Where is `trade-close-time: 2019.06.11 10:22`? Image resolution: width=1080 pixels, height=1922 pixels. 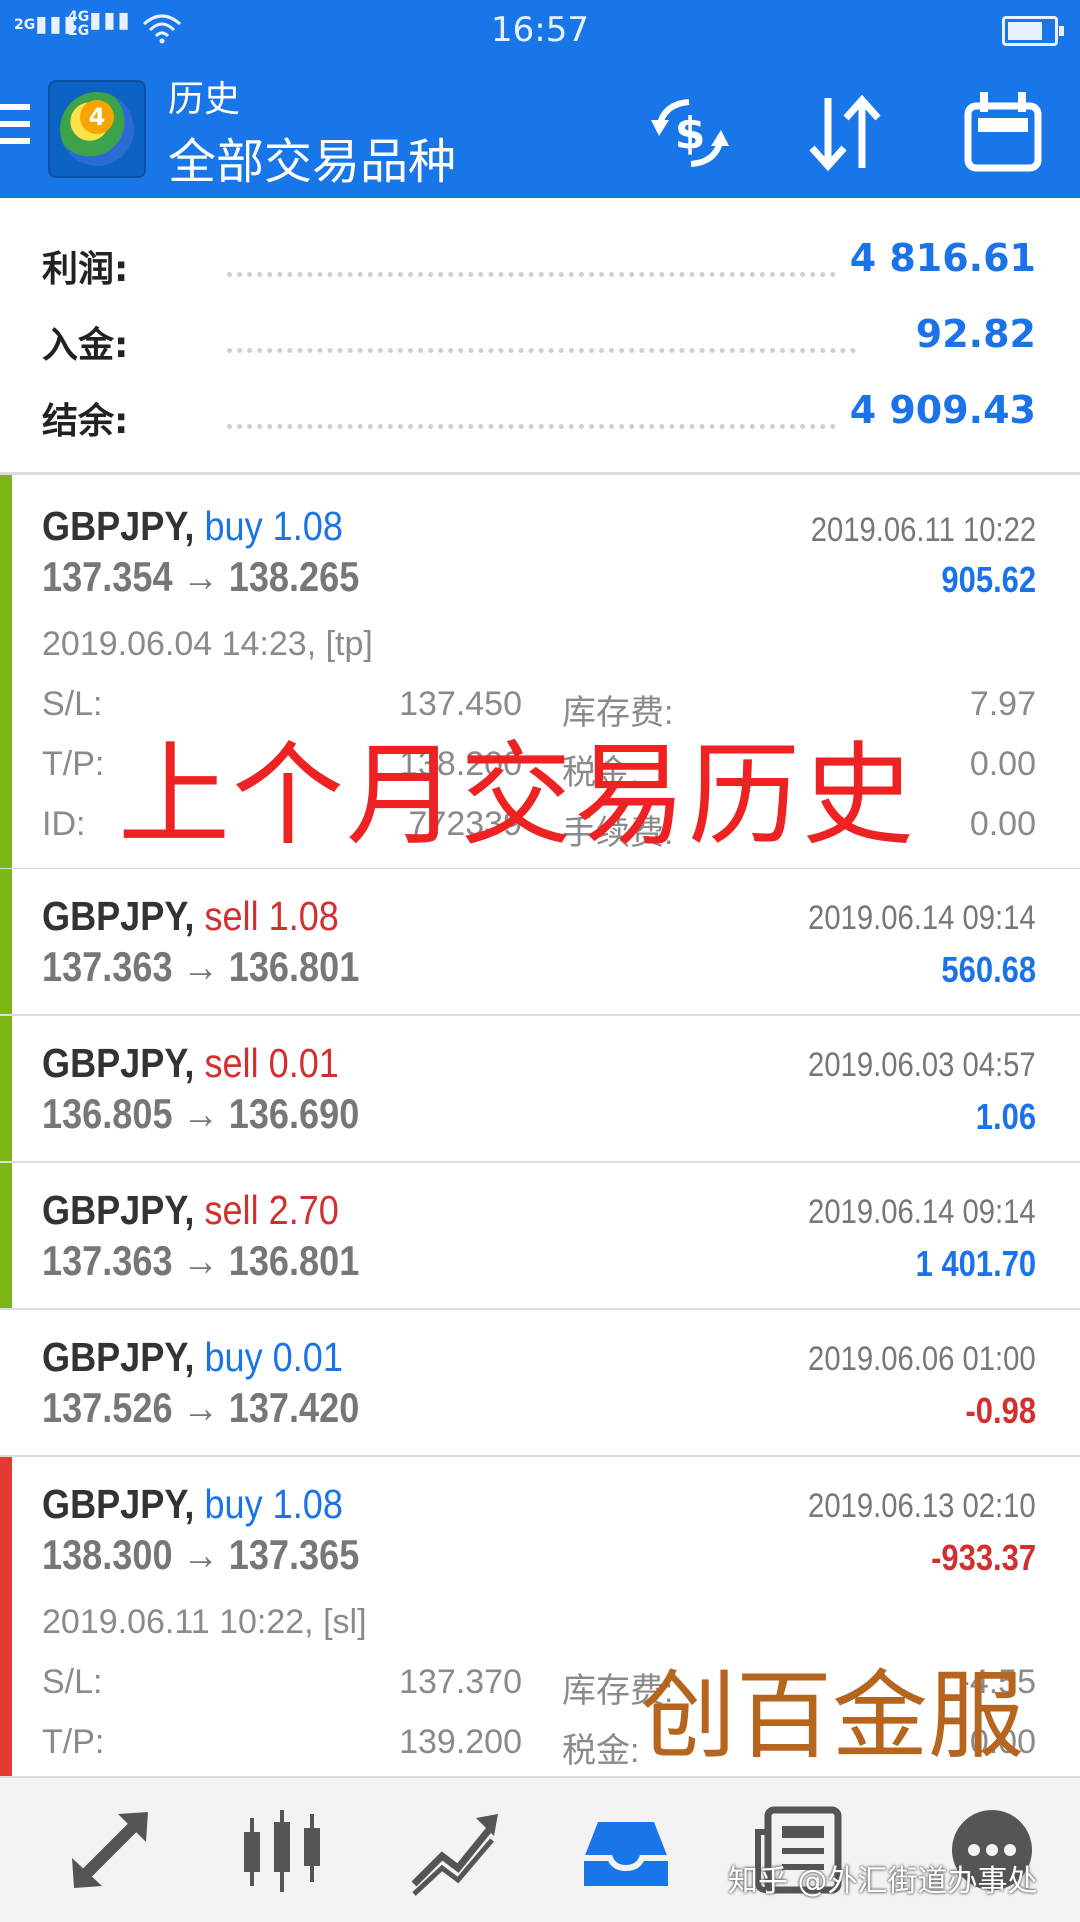 trade-close-time: 2019.06.11 10:22 is located at coordinates (923, 530).